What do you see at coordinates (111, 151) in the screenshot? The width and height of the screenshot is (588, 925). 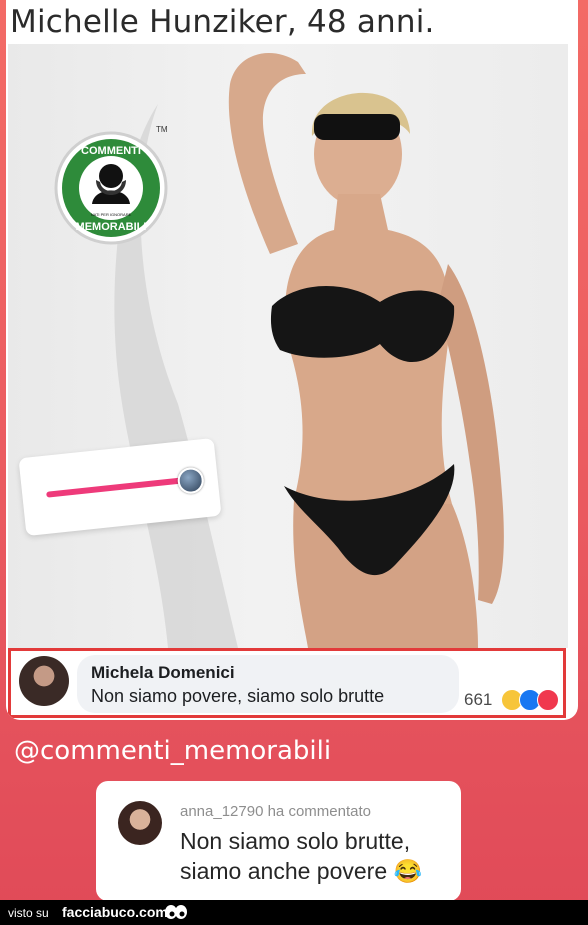 I see `logo-top-text: COMMENTI` at bounding box center [111, 151].